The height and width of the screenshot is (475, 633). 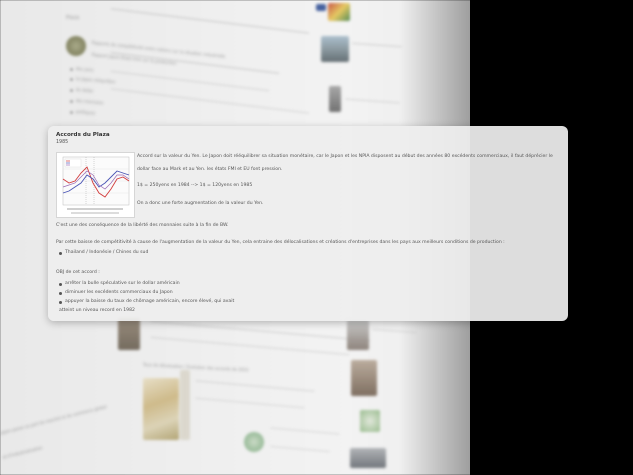 What do you see at coordinates (358, 335) in the screenshot?
I see `building-photo` at bounding box center [358, 335].